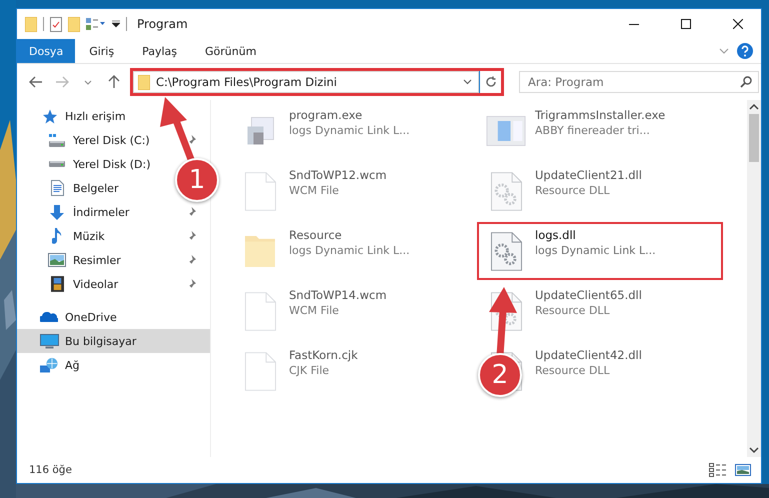 The width and height of the screenshot is (769, 498). Describe the element at coordinates (57, 188) in the screenshot. I see `document-icon` at that location.